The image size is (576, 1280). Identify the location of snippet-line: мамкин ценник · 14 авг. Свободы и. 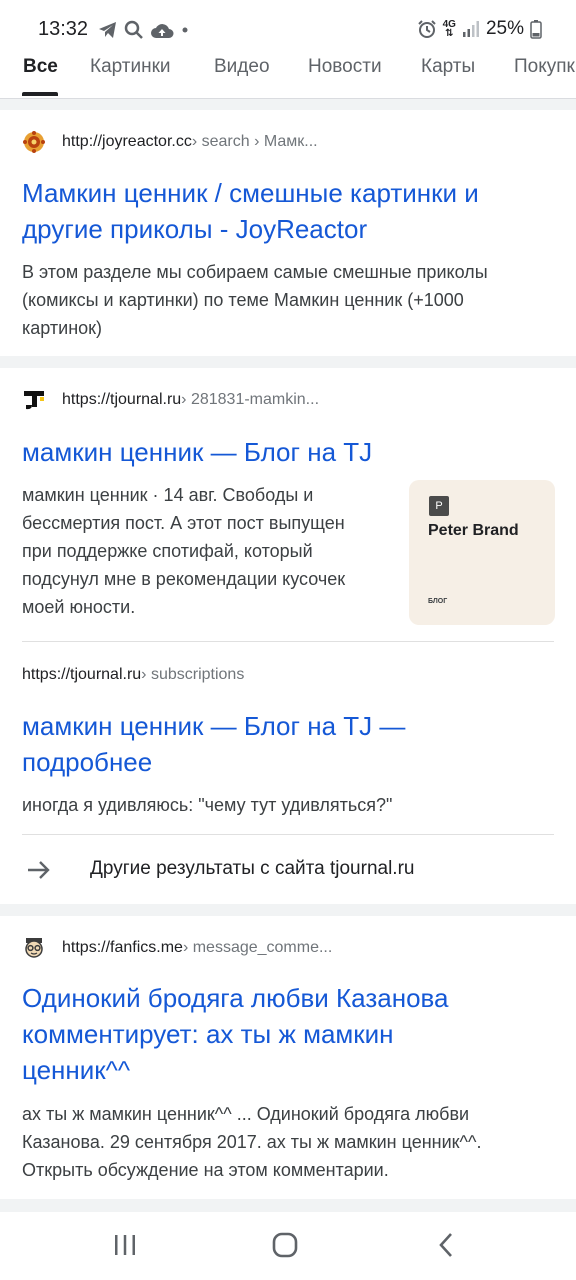
(168, 495).